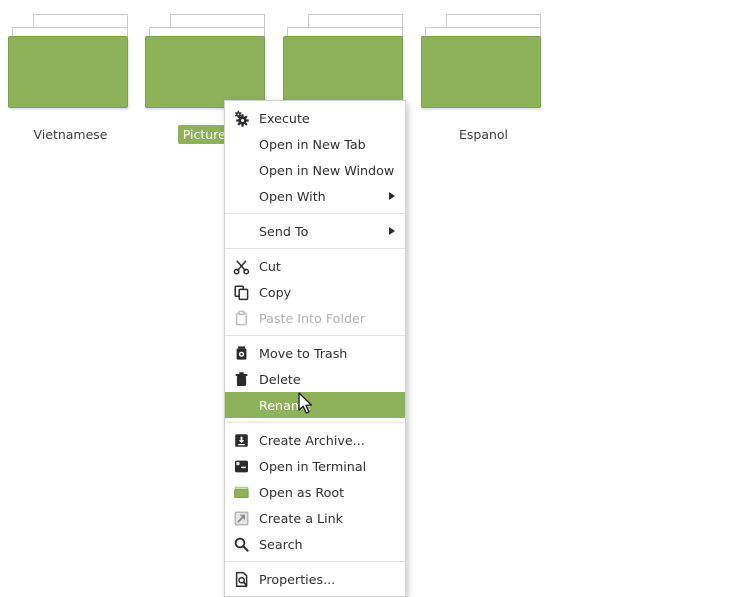  What do you see at coordinates (241, 466) in the screenshot?
I see `terminal-icon` at bounding box center [241, 466].